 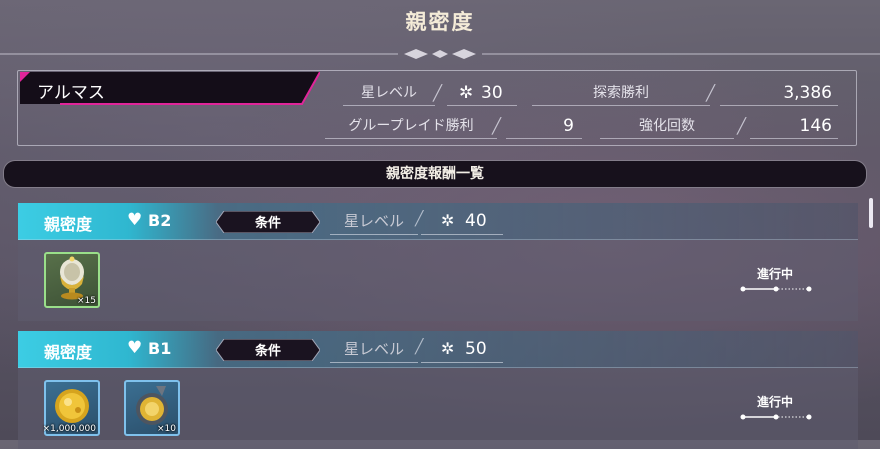 What do you see at coordinates (462, 349) in the screenshot?
I see `requirement-value: ✲ 50` at bounding box center [462, 349].